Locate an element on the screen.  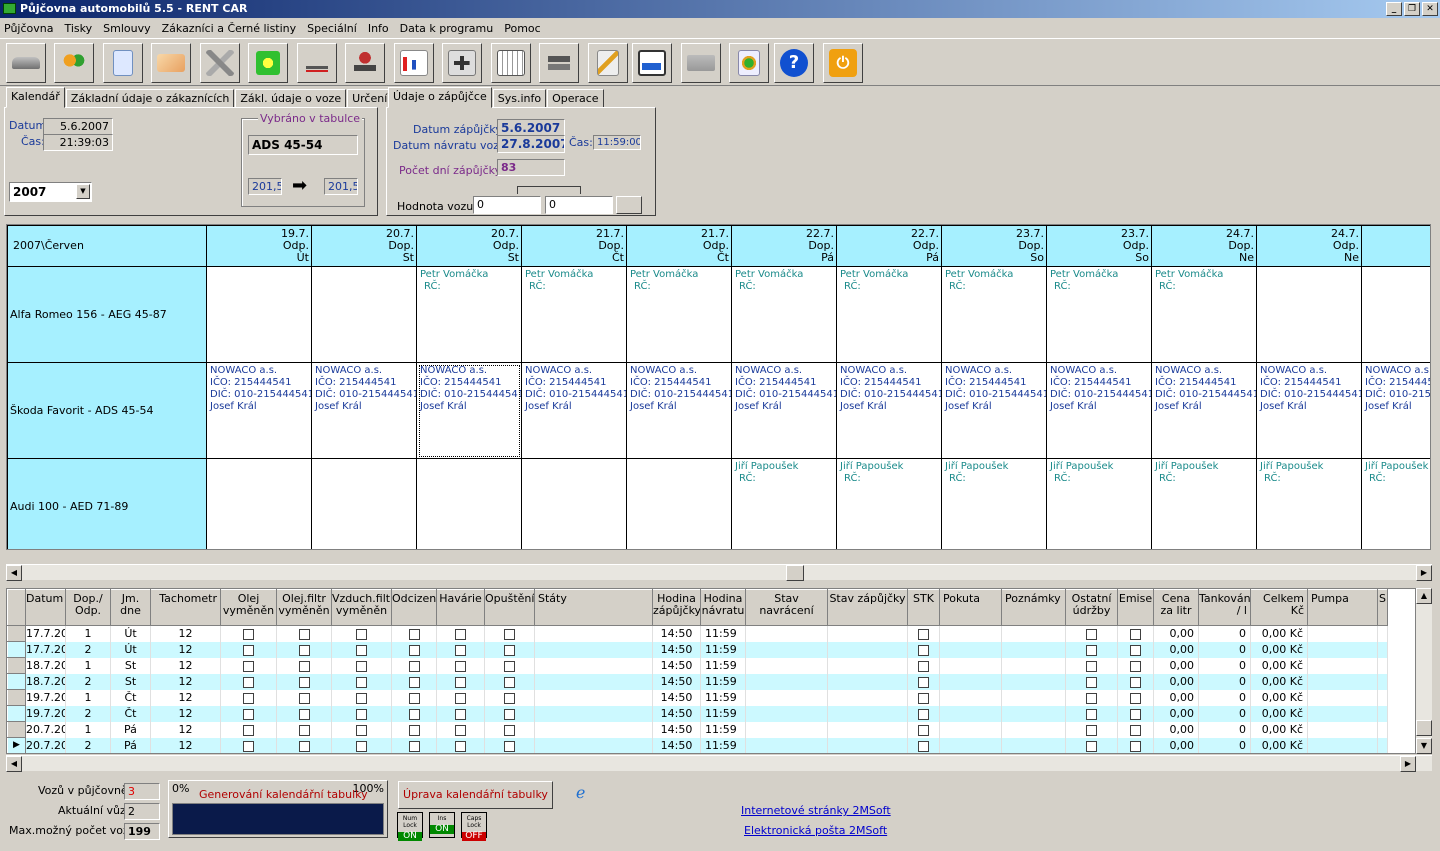
grid-cell: 2 is located at coordinates (88, 713).